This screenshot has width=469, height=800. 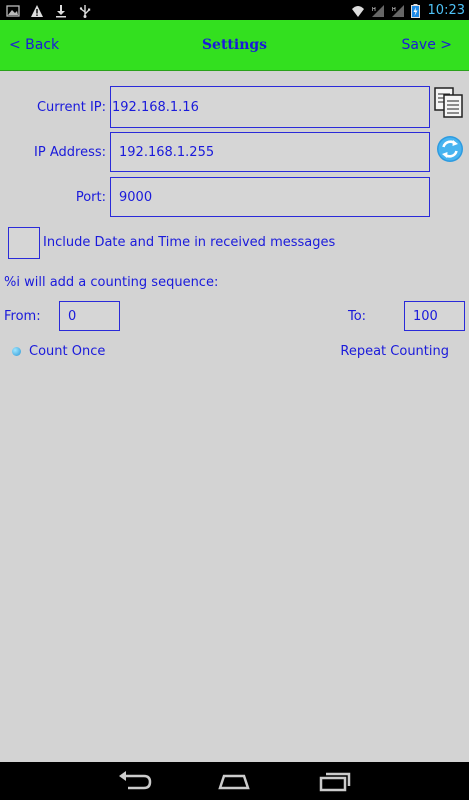 I want to click on usb-icon, so click(x=85, y=10).